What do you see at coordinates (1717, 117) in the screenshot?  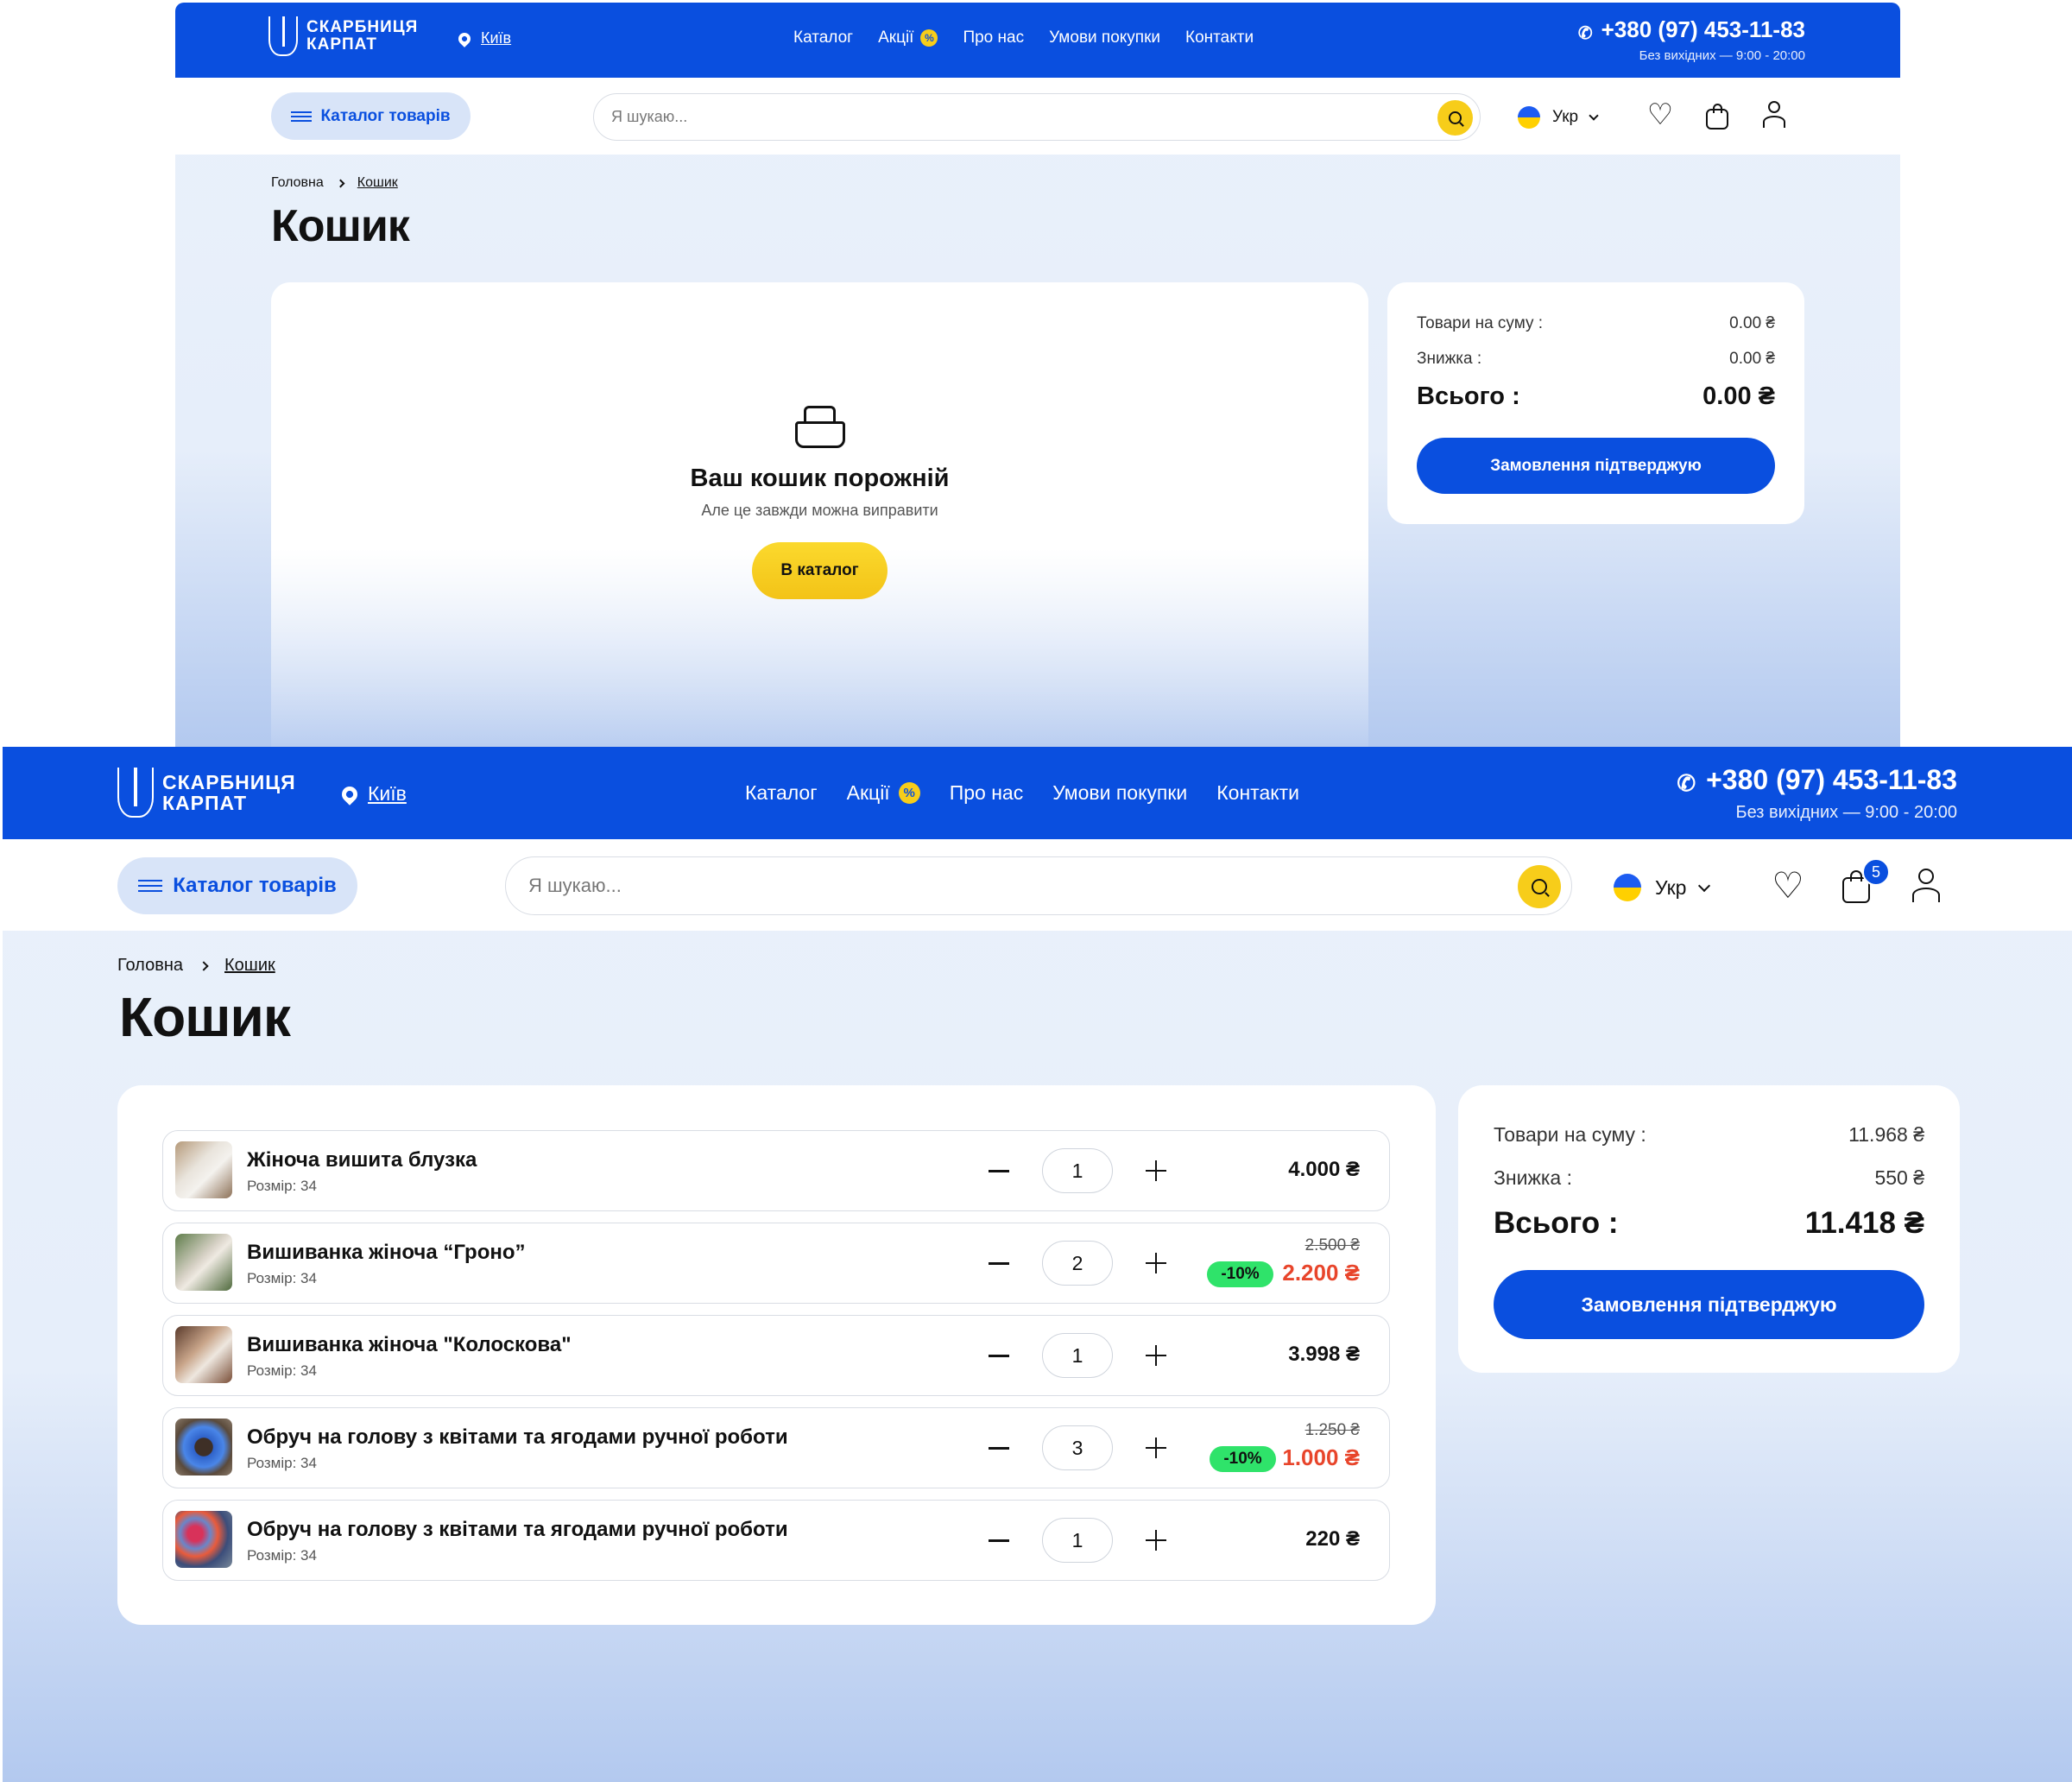 I see `cart-button` at bounding box center [1717, 117].